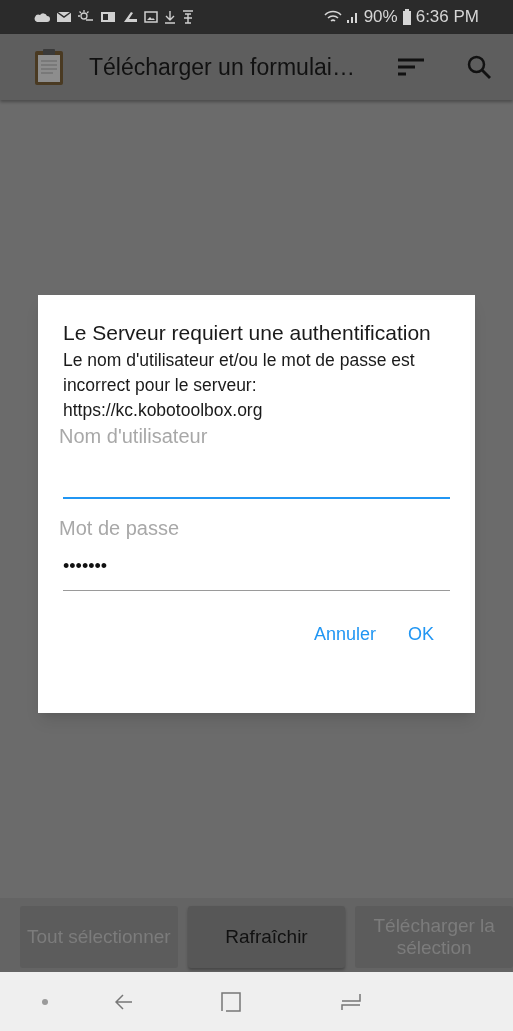 Image resolution: width=513 pixels, height=1031 pixels. Describe the element at coordinates (239, 385) in the screenshot. I see `dialog-message: Le nom d'utilisateur et/ou le mot de passe est incorrect pour le serveur: https://kc.kobotoolbox.org` at that location.